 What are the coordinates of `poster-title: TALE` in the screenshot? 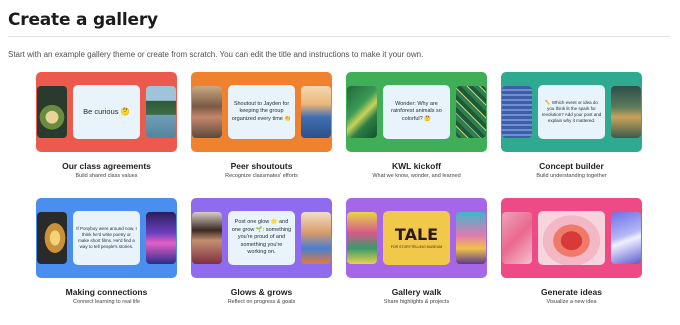 It's located at (416, 234).